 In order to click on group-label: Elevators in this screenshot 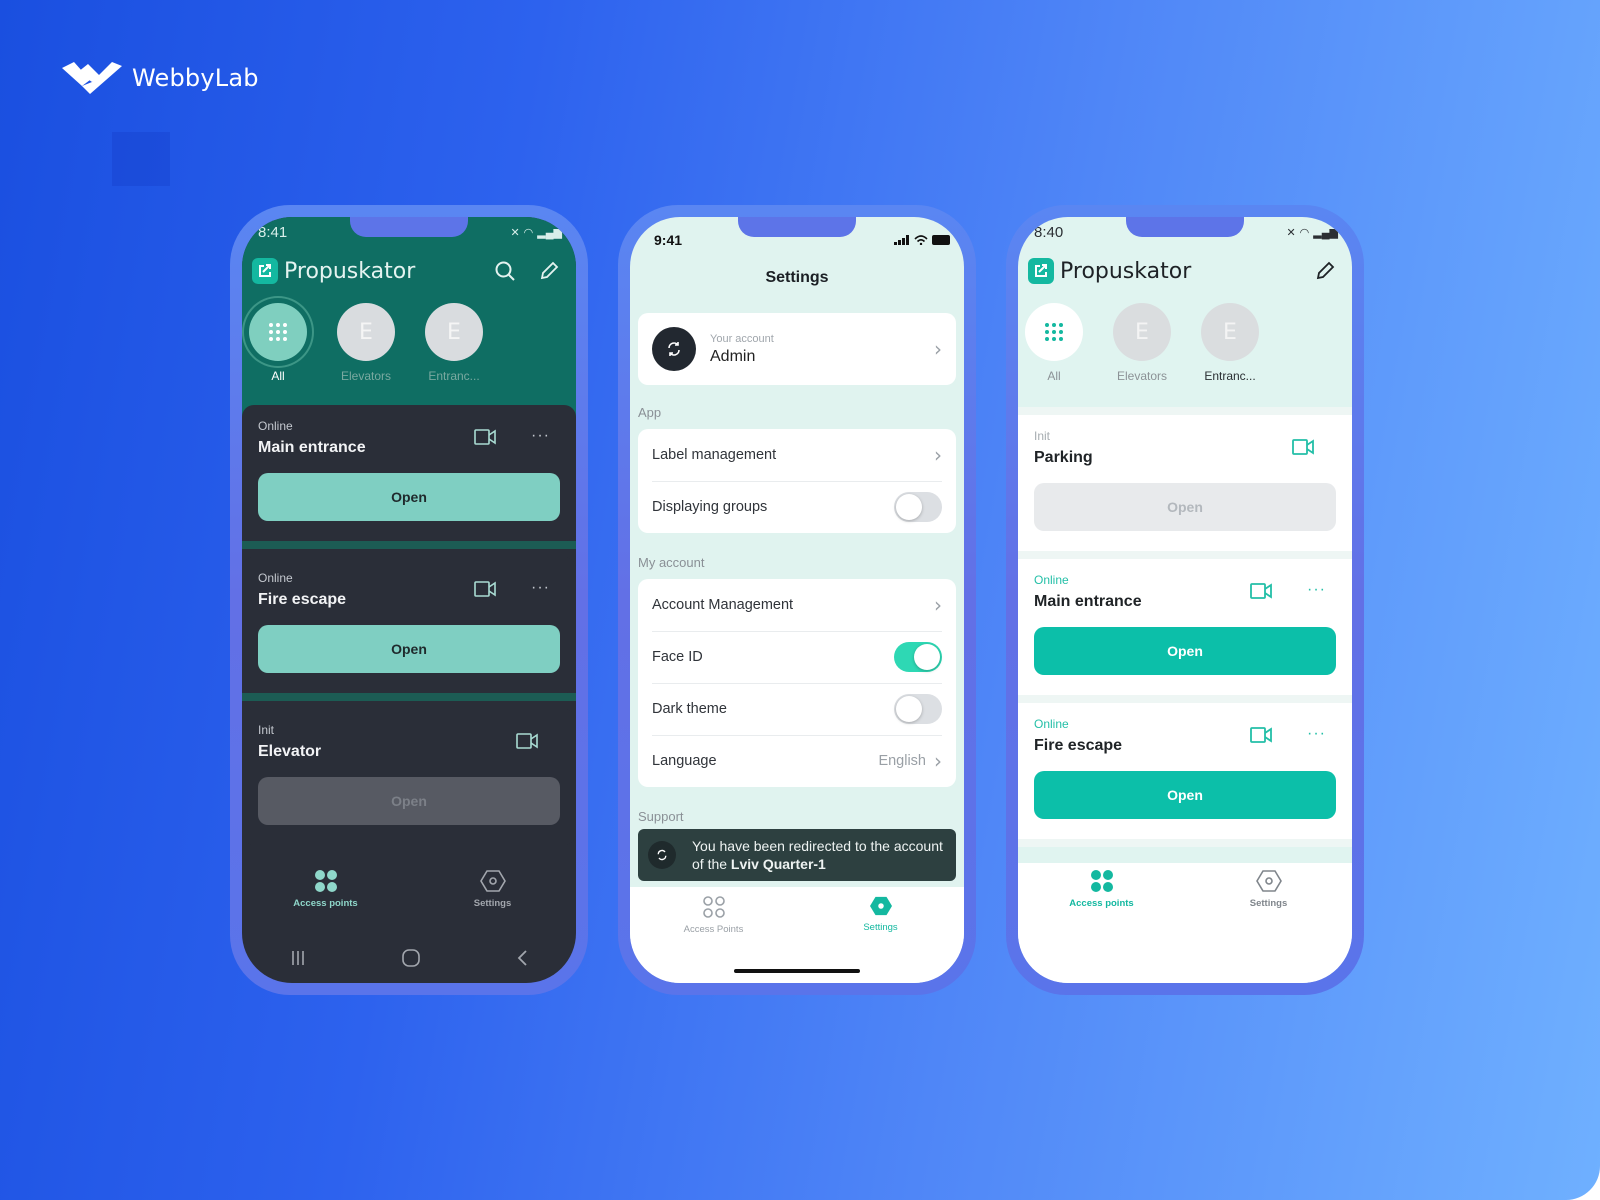, I will do `click(1142, 376)`.